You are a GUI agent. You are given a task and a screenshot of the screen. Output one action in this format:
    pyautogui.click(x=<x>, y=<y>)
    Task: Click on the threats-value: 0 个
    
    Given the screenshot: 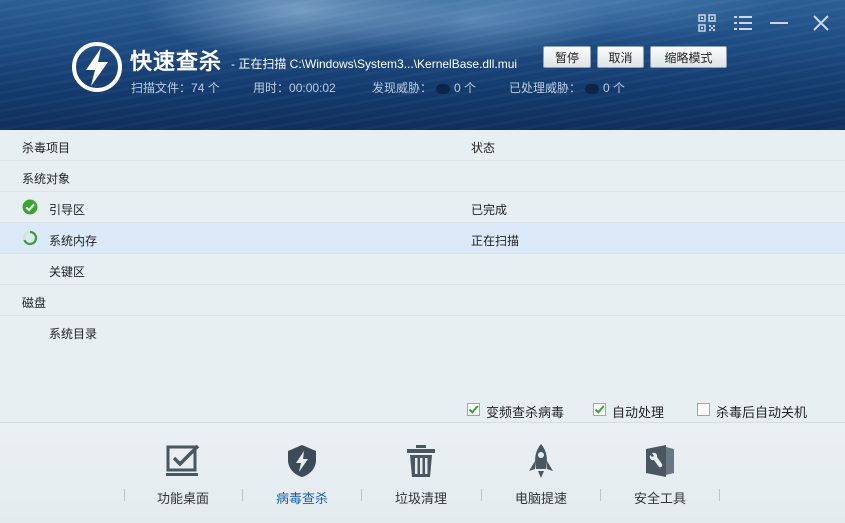 What is the action you would take?
    pyautogui.click(x=465, y=88)
    